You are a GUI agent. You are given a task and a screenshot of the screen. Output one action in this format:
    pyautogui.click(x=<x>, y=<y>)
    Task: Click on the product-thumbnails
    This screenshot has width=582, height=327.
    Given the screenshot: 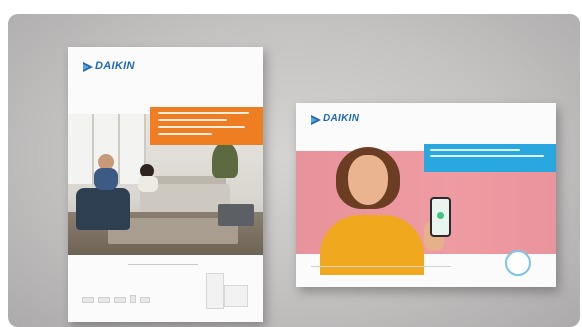 What is the action you would take?
    pyautogui.click(x=116, y=299)
    